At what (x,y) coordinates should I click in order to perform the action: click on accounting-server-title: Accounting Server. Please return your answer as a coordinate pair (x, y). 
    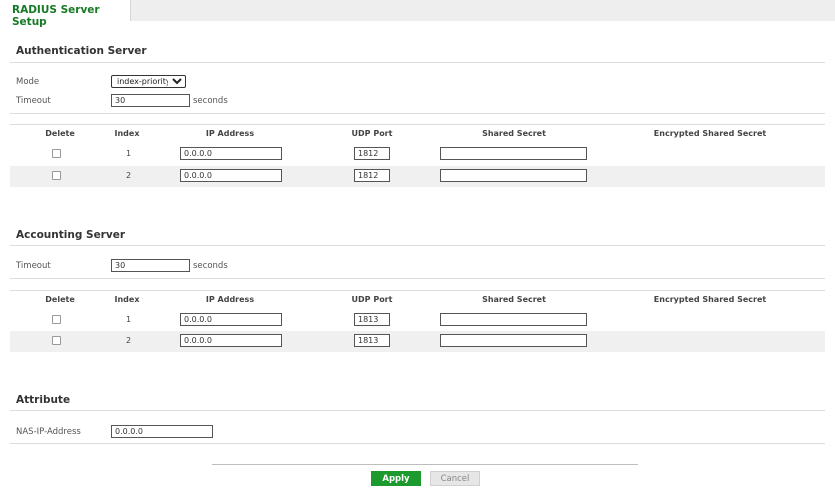
    Looking at the image, I should click on (71, 235).